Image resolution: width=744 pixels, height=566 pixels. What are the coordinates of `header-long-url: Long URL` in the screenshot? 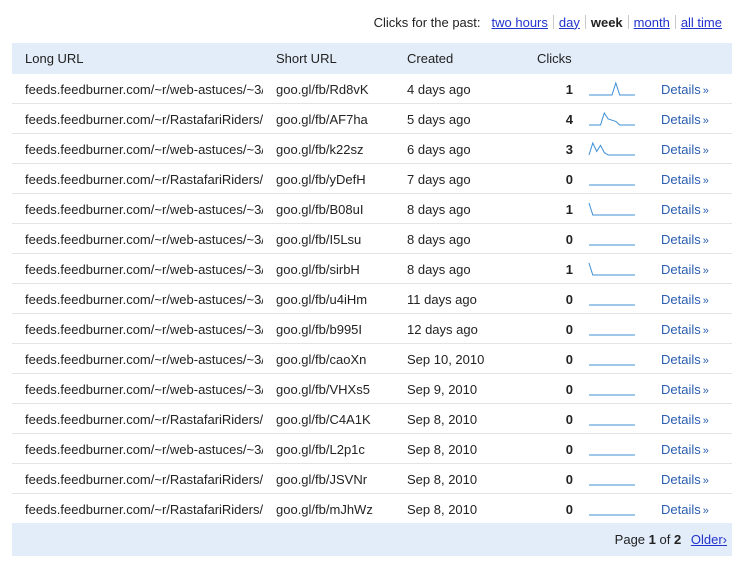 It's located at (54, 58).